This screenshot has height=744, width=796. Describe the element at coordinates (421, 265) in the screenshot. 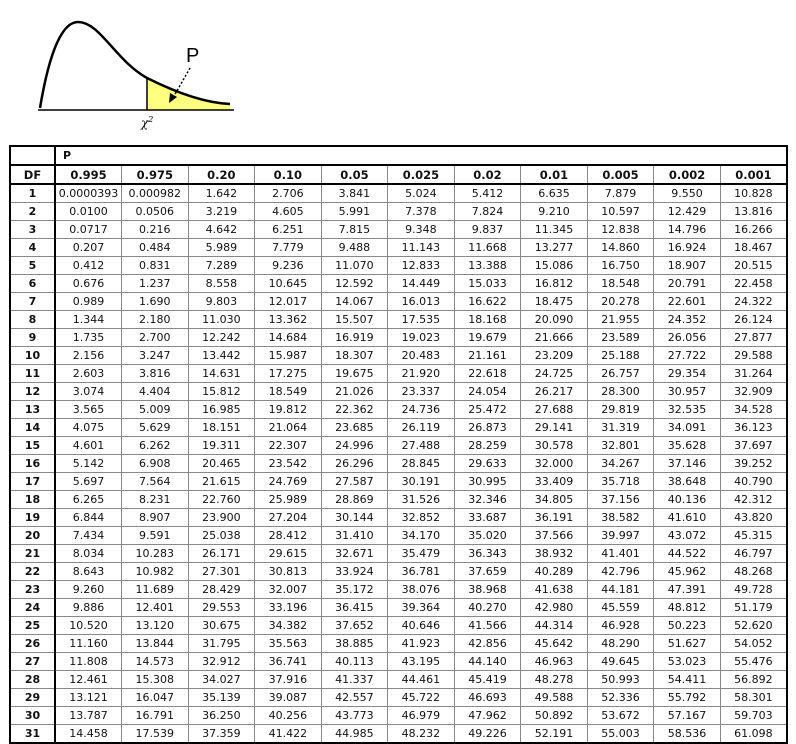

I see `critical-value-cell: 12.833` at that location.